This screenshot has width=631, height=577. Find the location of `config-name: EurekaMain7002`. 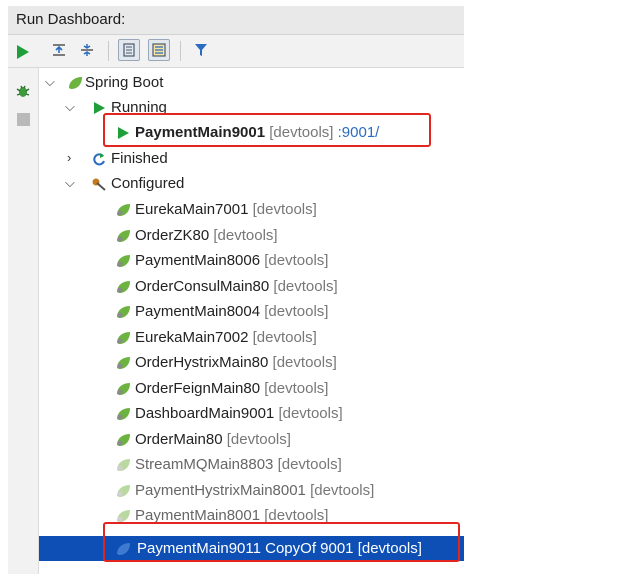

config-name: EurekaMain7002 is located at coordinates (192, 337).